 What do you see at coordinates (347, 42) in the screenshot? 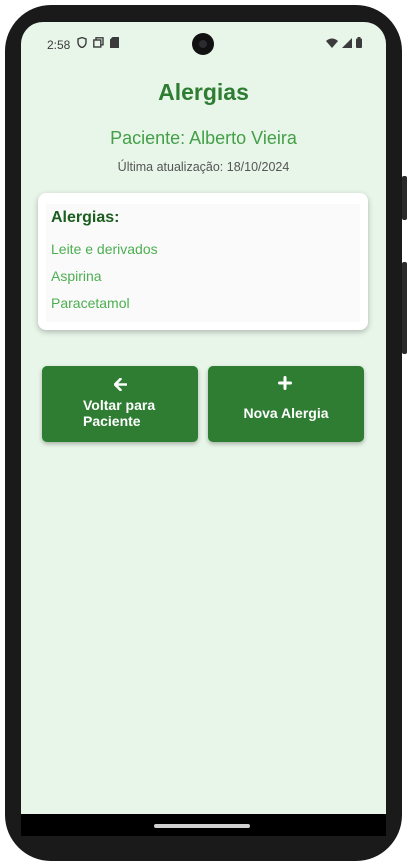
I see `signal-icon` at bounding box center [347, 42].